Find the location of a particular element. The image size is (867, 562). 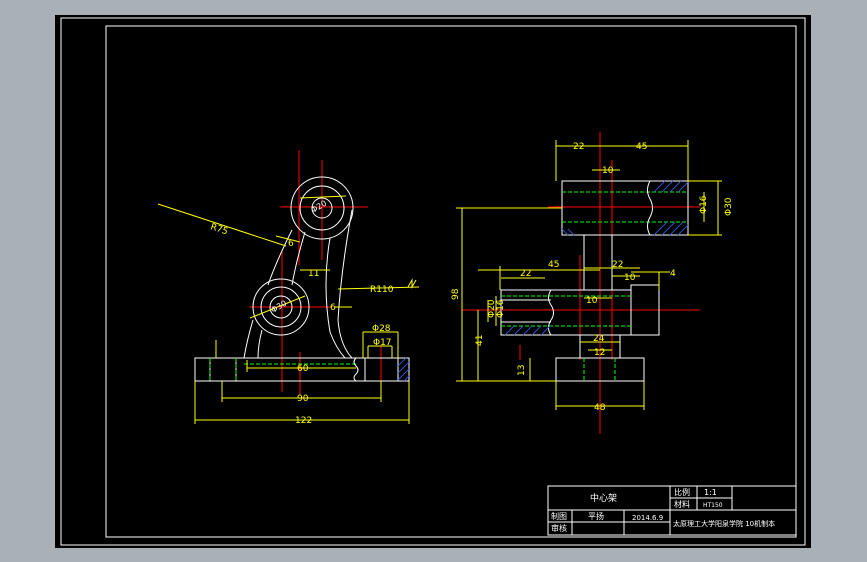

dim-10-top: 10 is located at coordinates (608, 171).